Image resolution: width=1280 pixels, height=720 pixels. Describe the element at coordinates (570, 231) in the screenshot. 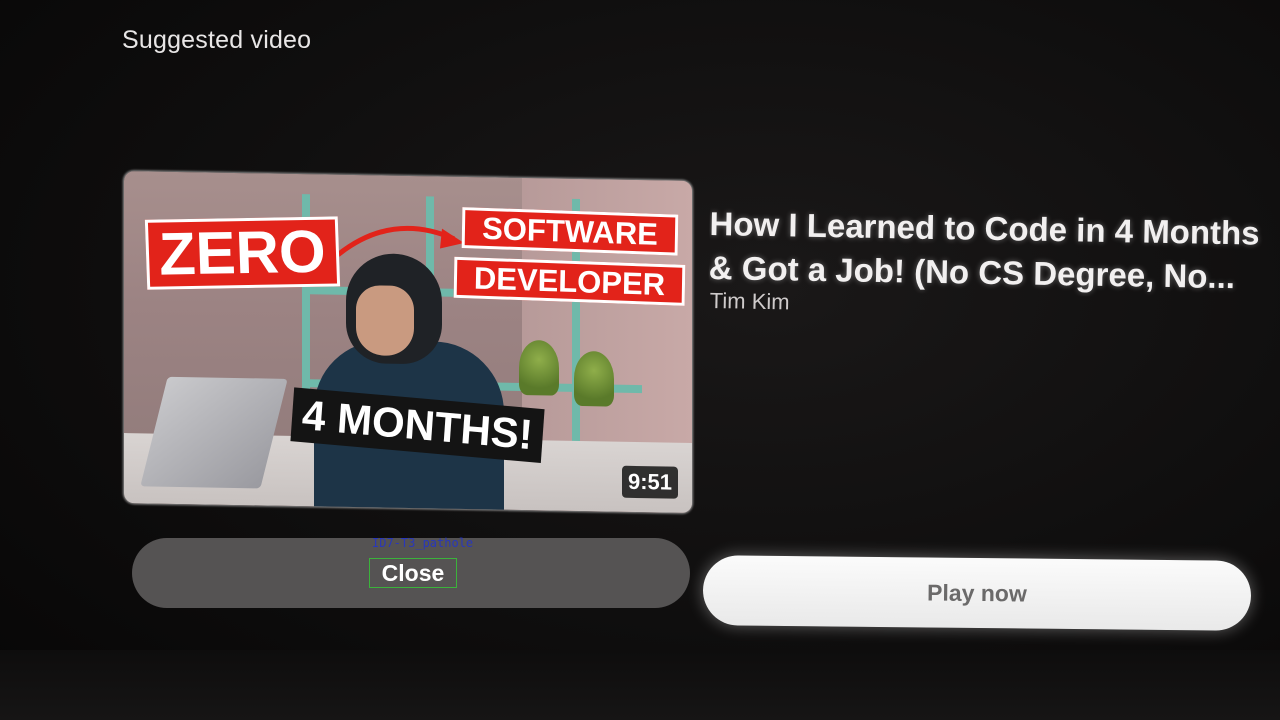

I see `thumbnail-label-software: SOFTWARE` at that location.